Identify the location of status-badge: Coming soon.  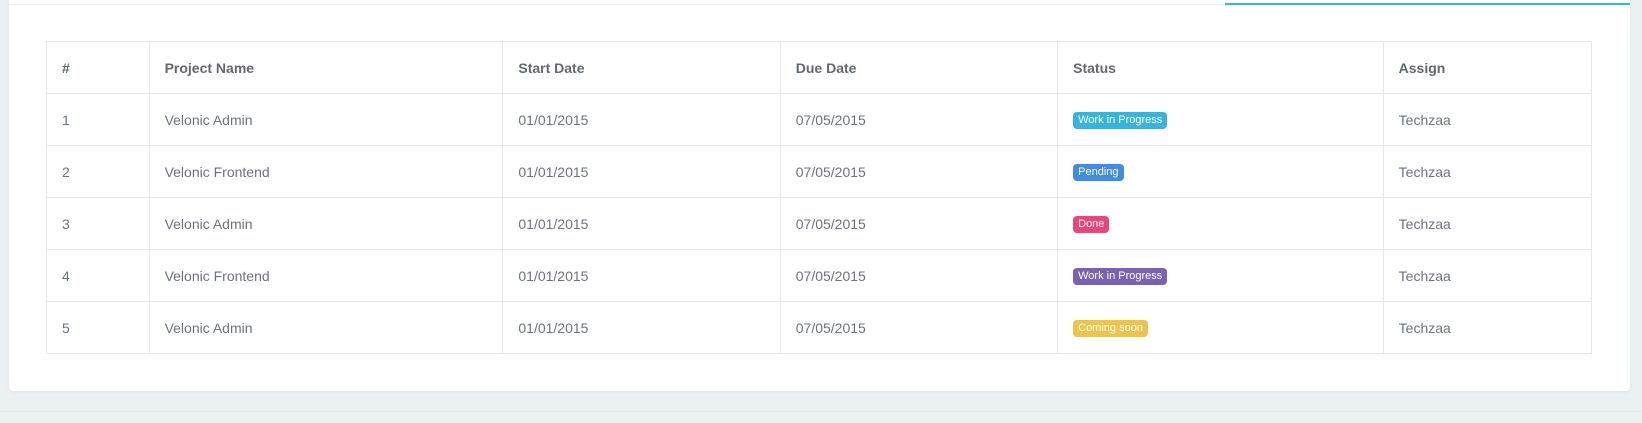
(1110, 328).